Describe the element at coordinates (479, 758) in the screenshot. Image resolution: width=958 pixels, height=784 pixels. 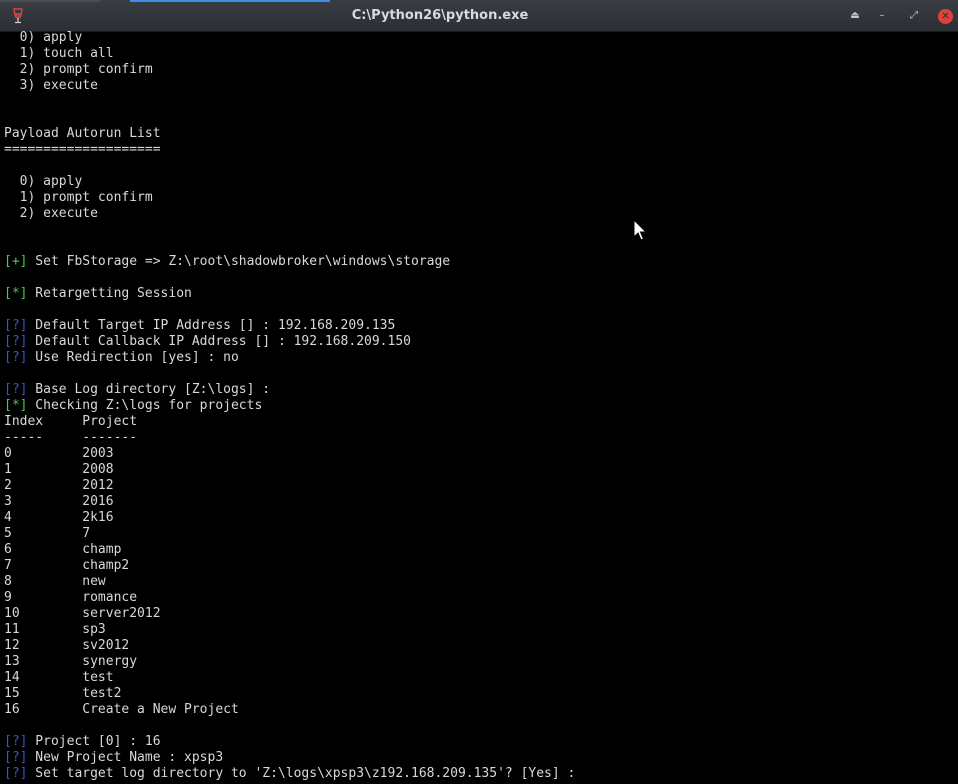
I see `console-line: [?] New Project Name : xpsp3` at that location.